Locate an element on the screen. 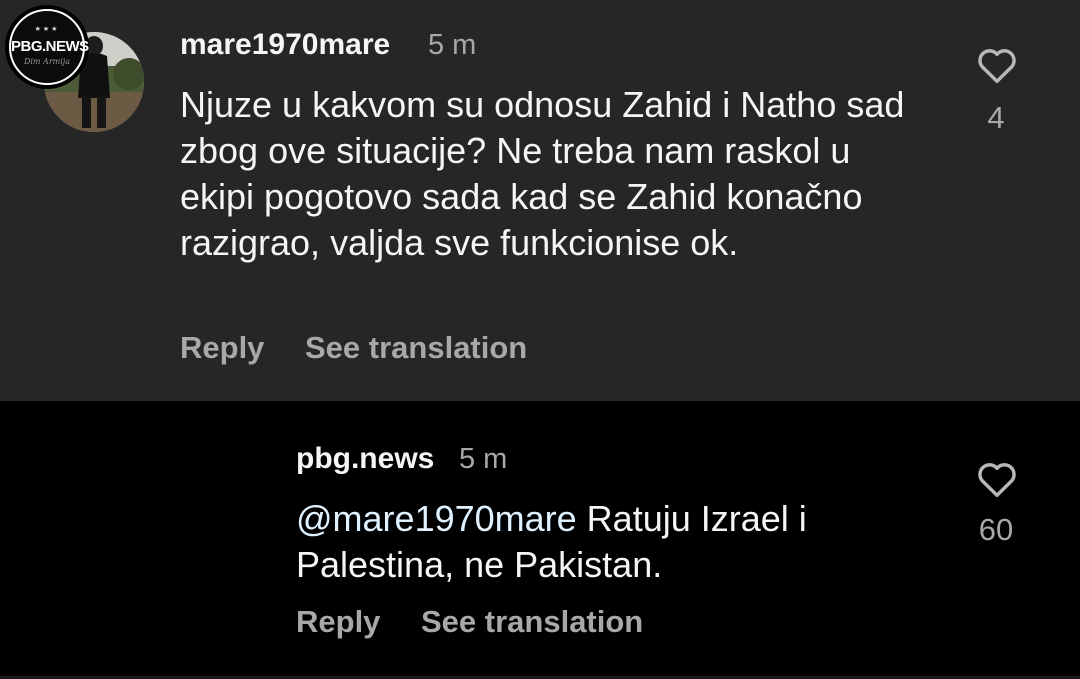 The width and height of the screenshot is (1080, 679). like-count: 60 is located at coordinates (996, 529).